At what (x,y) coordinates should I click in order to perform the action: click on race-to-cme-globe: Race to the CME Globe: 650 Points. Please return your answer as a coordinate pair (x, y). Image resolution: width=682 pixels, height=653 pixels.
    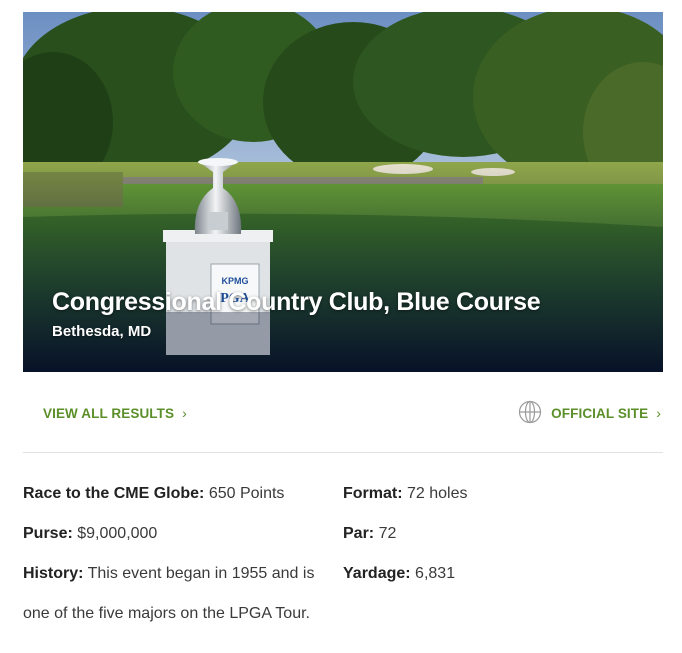
    Looking at the image, I should click on (153, 494).